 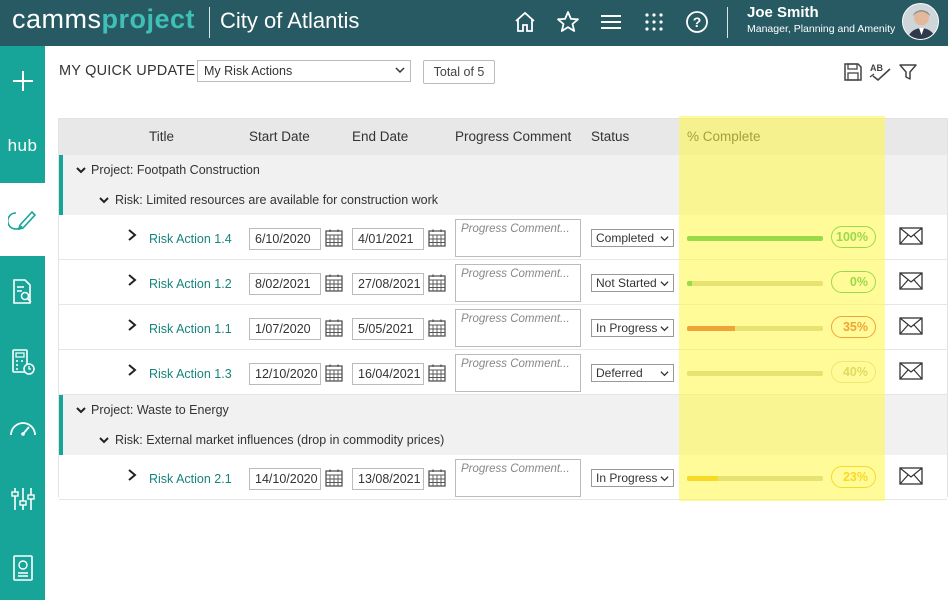 What do you see at coordinates (503, 410) in the screenshot?
I see `project-group-row: Project: Waste to Energy` at bounding box center [503, 410].